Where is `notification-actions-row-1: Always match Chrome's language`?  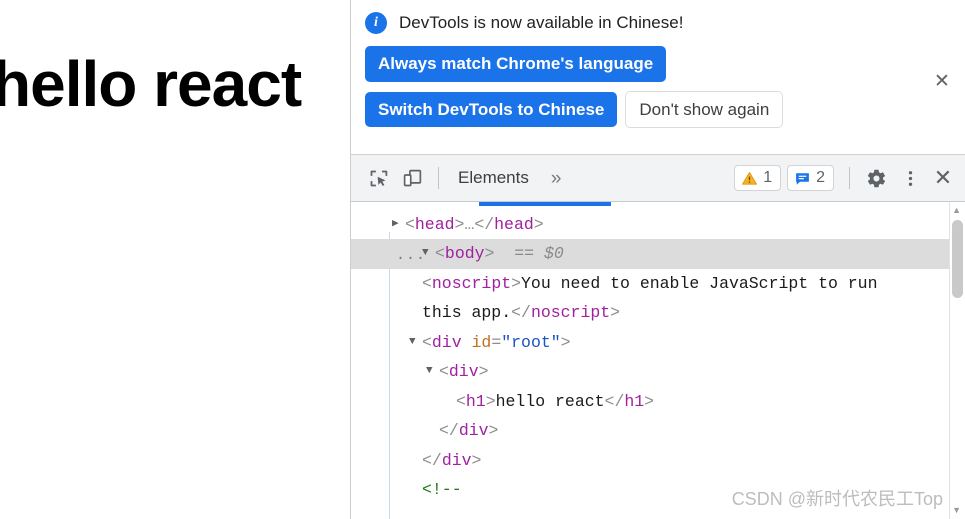 notification-actions-row-1: Always match Chrome's language is located at coordinates (516, 64).